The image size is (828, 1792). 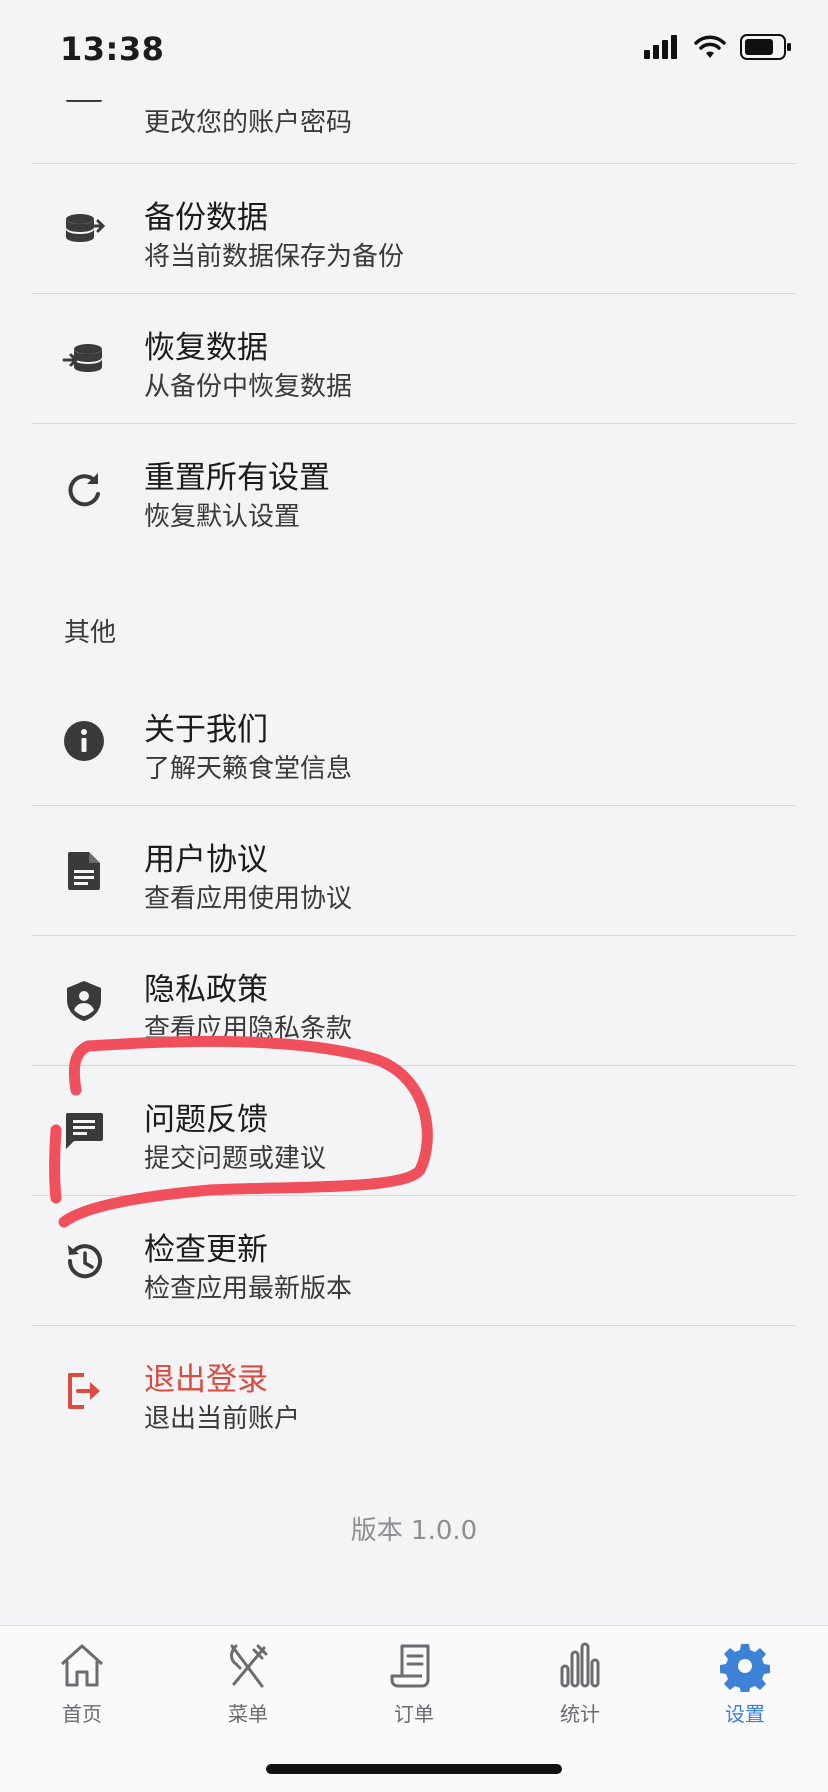 I want to click on tab-label: 统计, so click(x=580, y=1714).